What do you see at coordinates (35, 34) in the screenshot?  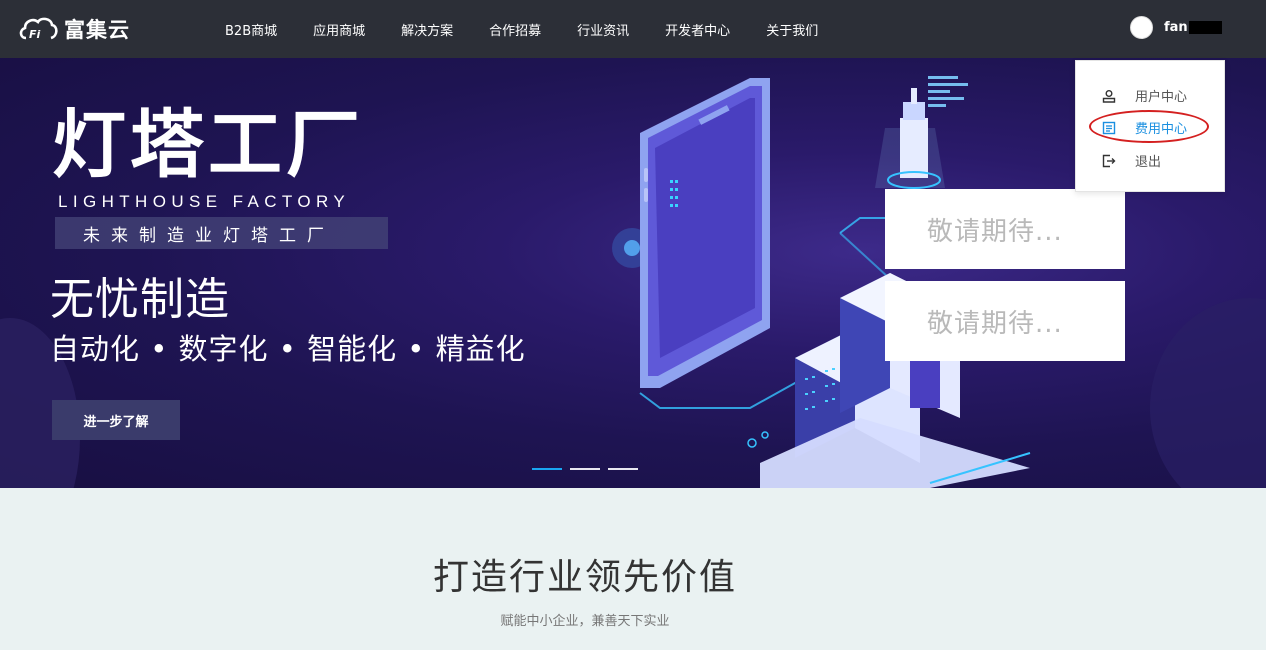 I see `svg-text: Fi` at bounding box center [35, 34].